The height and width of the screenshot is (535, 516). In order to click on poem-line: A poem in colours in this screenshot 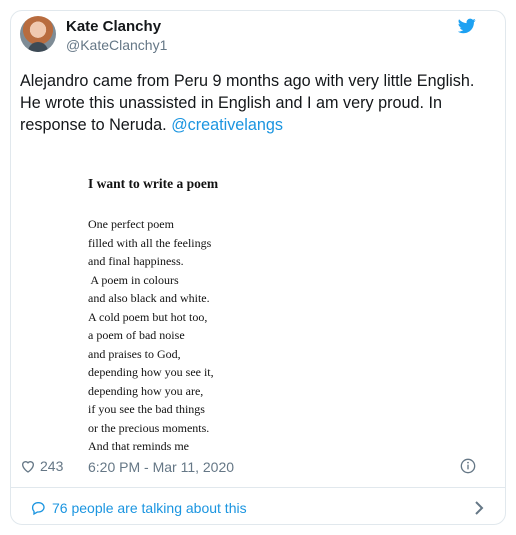, I will do `click(133, 279)`.